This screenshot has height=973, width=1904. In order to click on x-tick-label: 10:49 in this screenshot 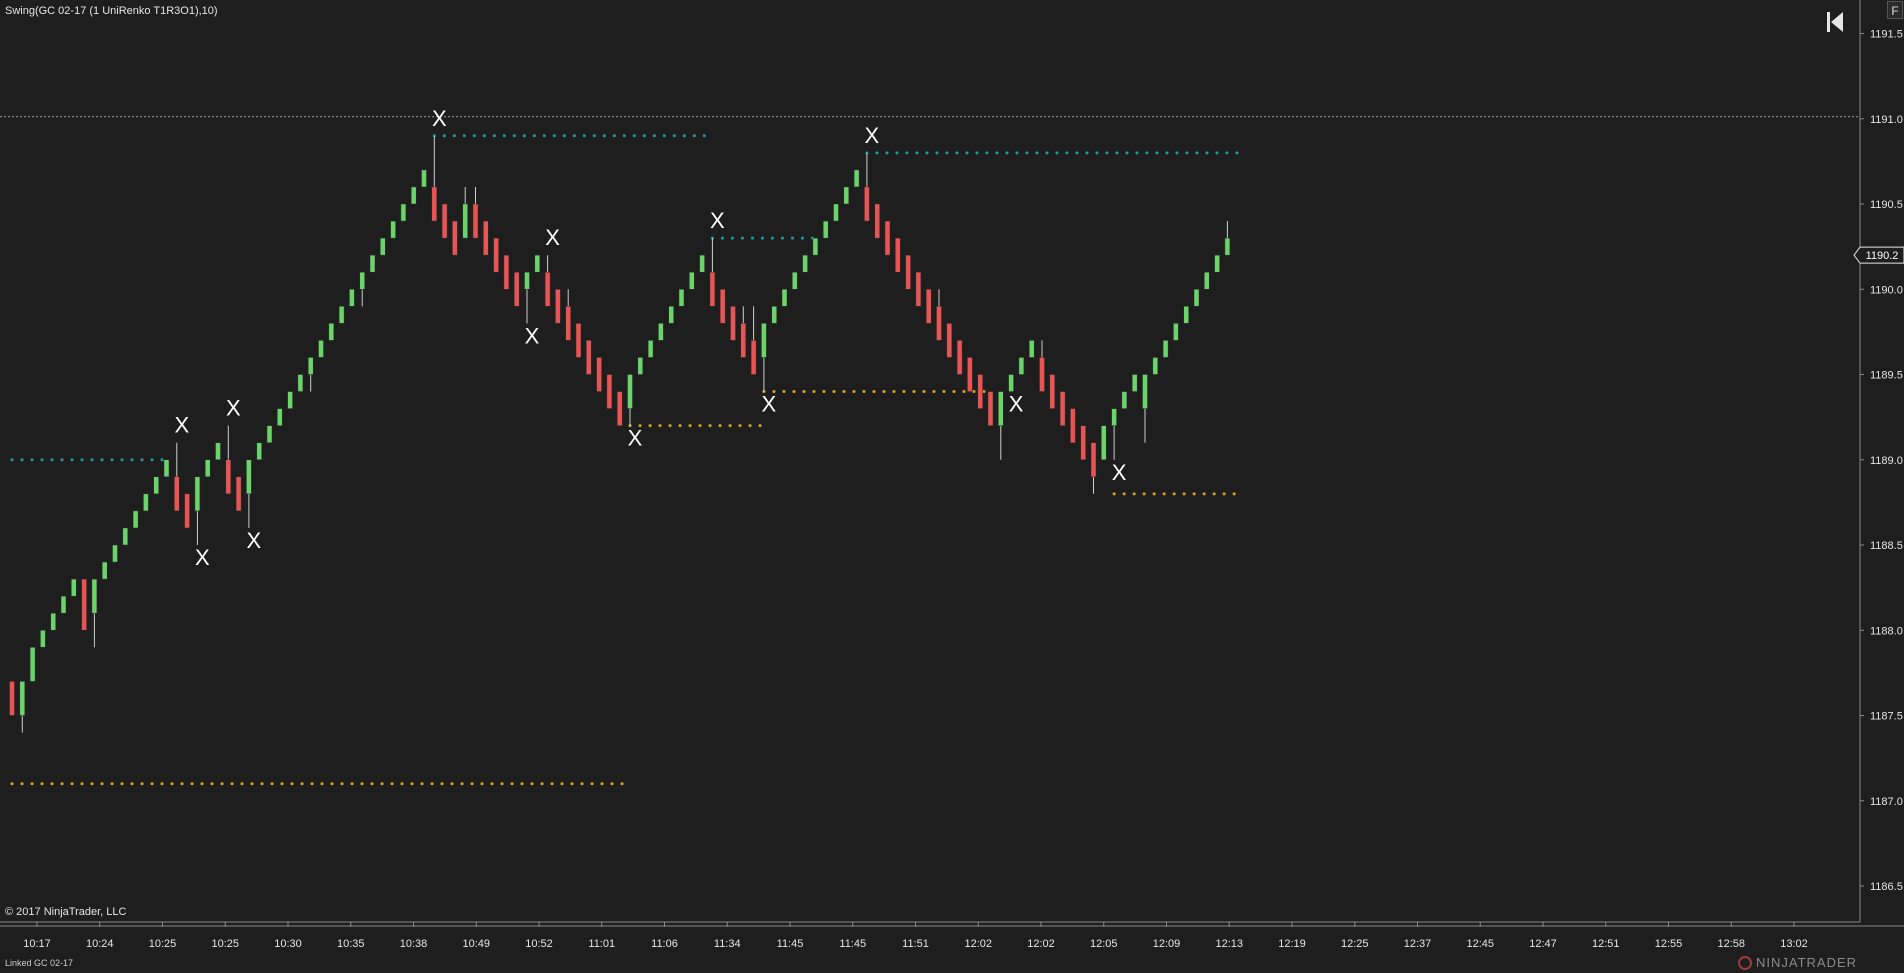, I will do `click(476, 944)`.